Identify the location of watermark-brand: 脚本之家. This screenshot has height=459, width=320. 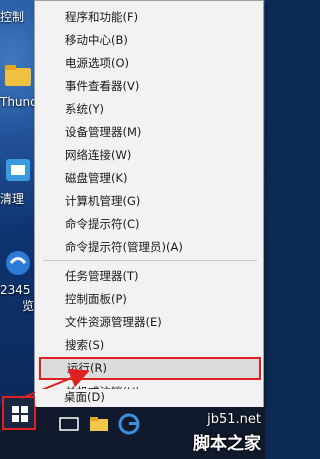
(227, 444).